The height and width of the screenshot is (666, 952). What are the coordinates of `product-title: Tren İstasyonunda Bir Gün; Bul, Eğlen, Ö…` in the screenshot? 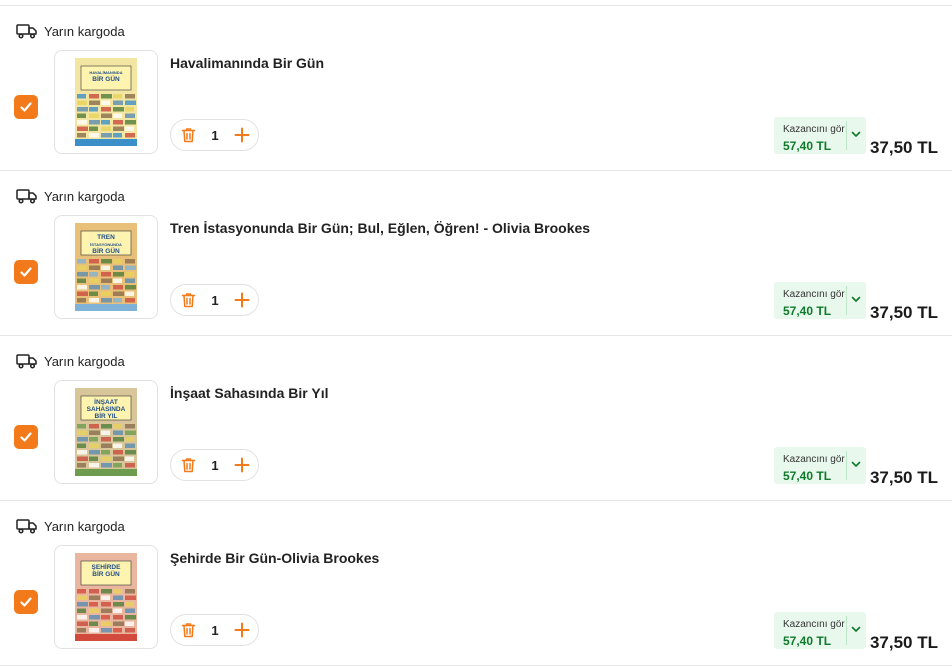 It's located at (380, 228).